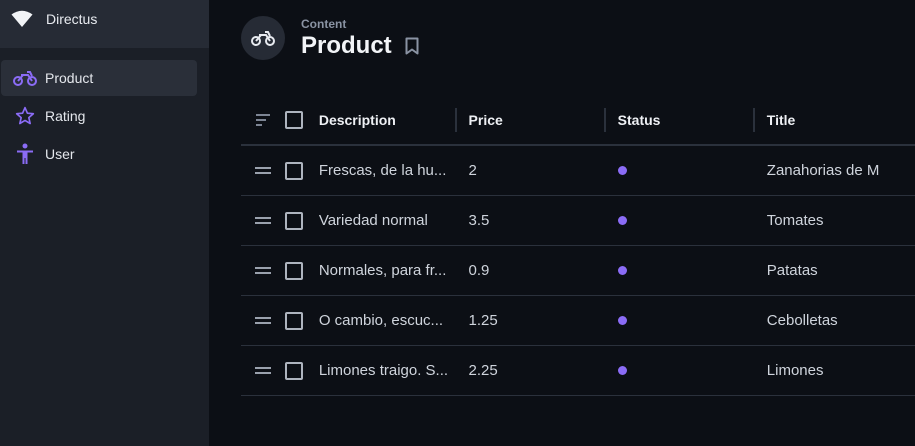 Image resolution: width=915 pixels, height=446 pixels. I want to click on star-icon, so click(25, 116).